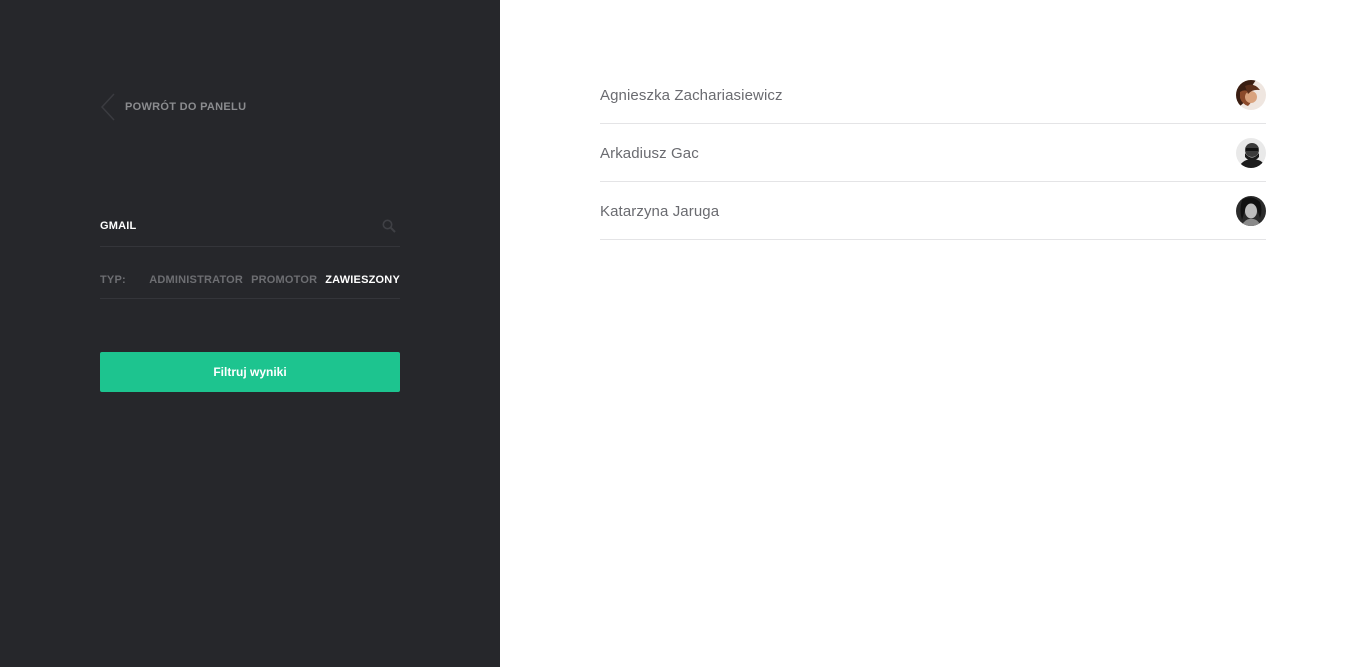  I want to click on user-row: Arkadiusz Gac, so click(933, 153).